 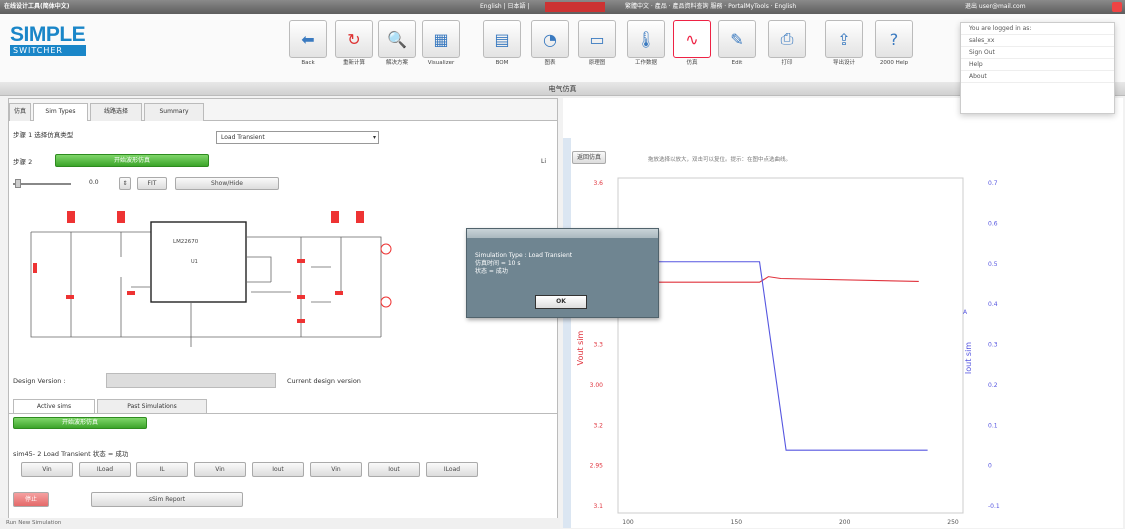 What do you see at coordinates (498, 263) in the screenshot?
I see `dialog-line-time: 仿真时间 = 10 s` at bounding box center [498, 263].